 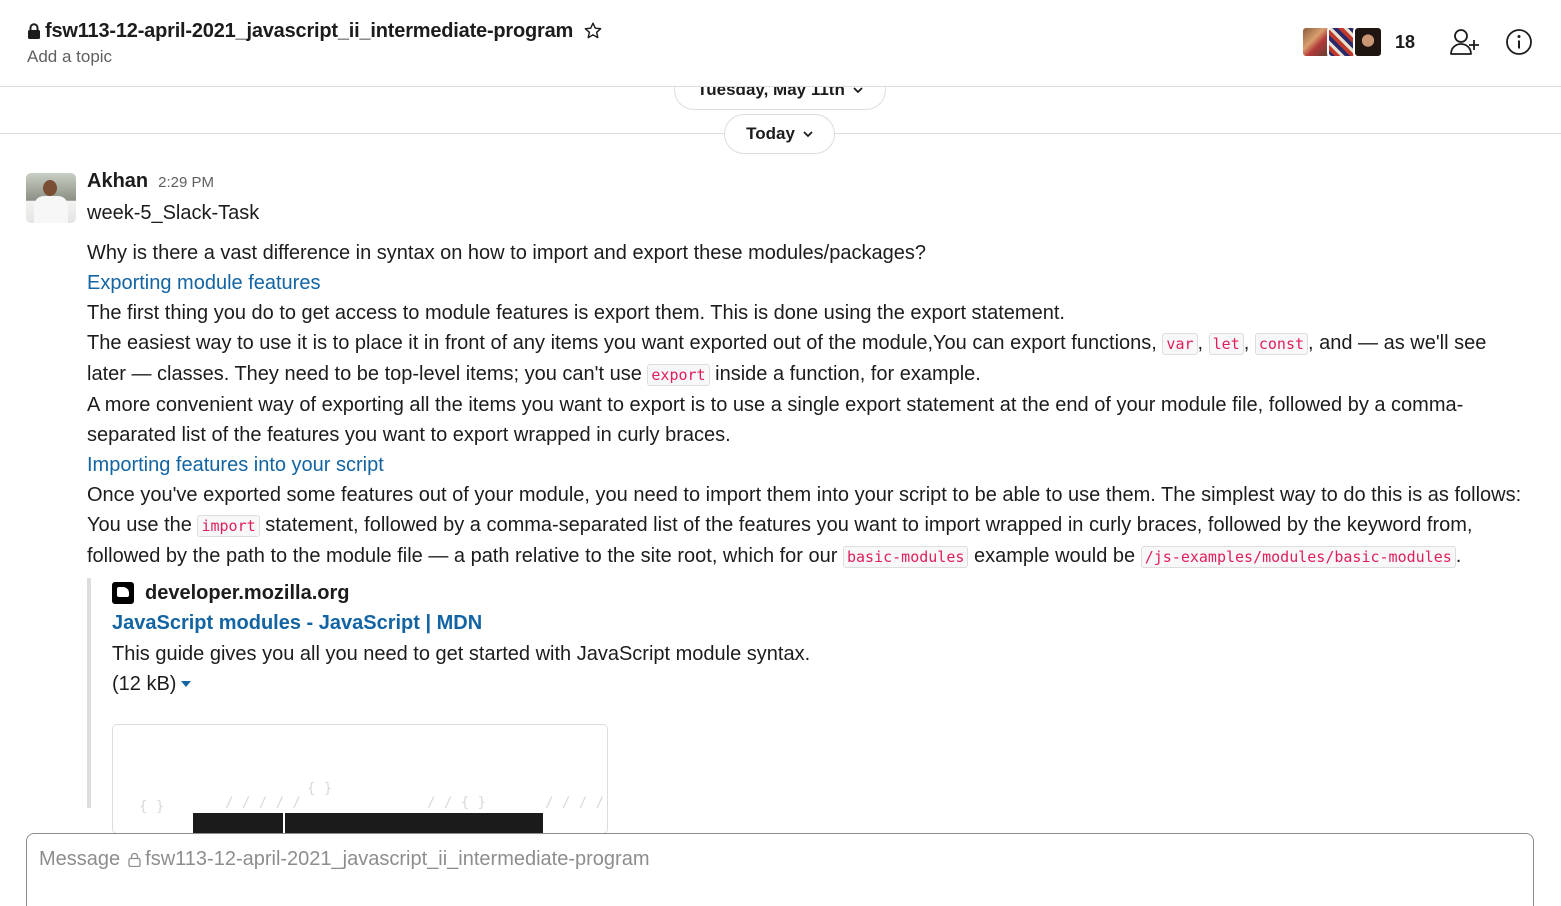 What do you see at coordinates (117, 181) in the screenshot?
I see `message-author: Akhan` at bounding box center [117, 181].